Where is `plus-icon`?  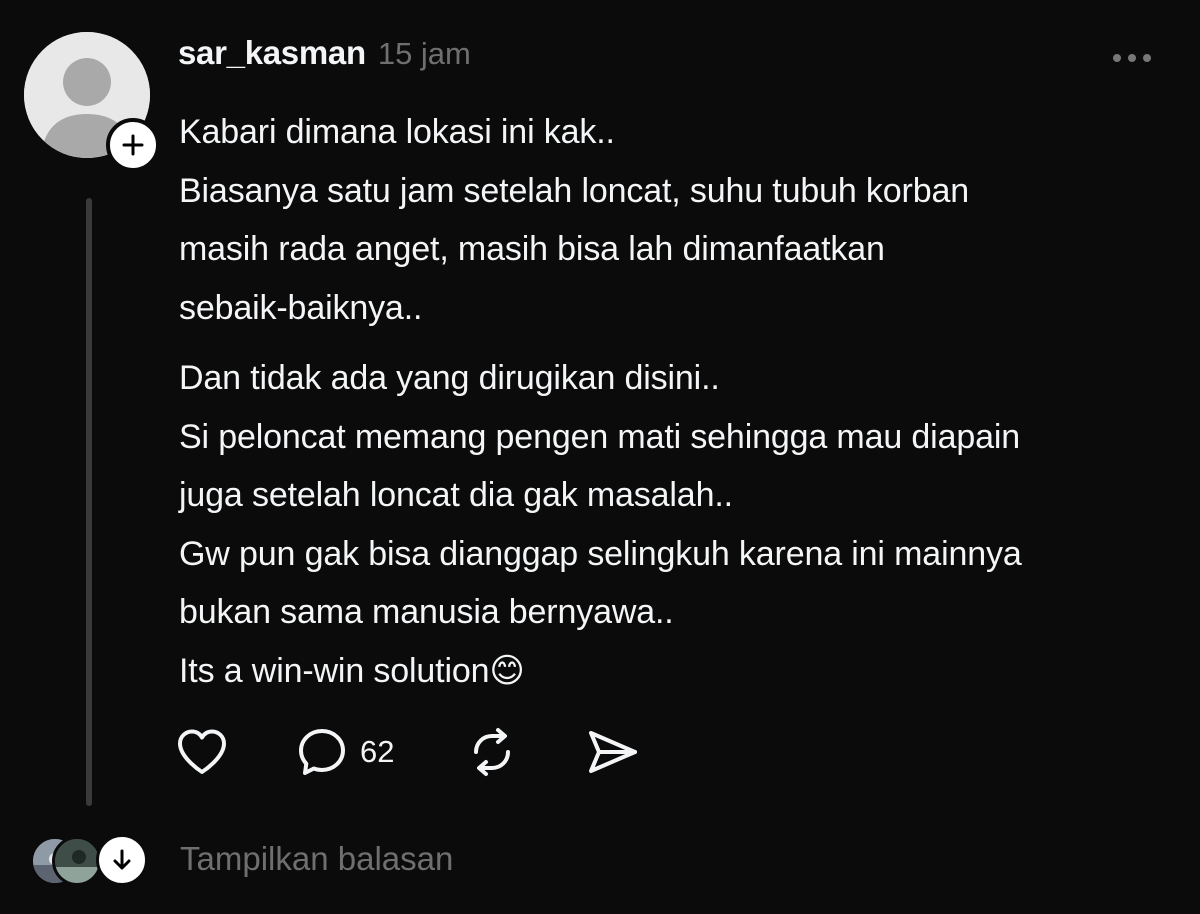 plus-icon is located at coordinates (133, 145).